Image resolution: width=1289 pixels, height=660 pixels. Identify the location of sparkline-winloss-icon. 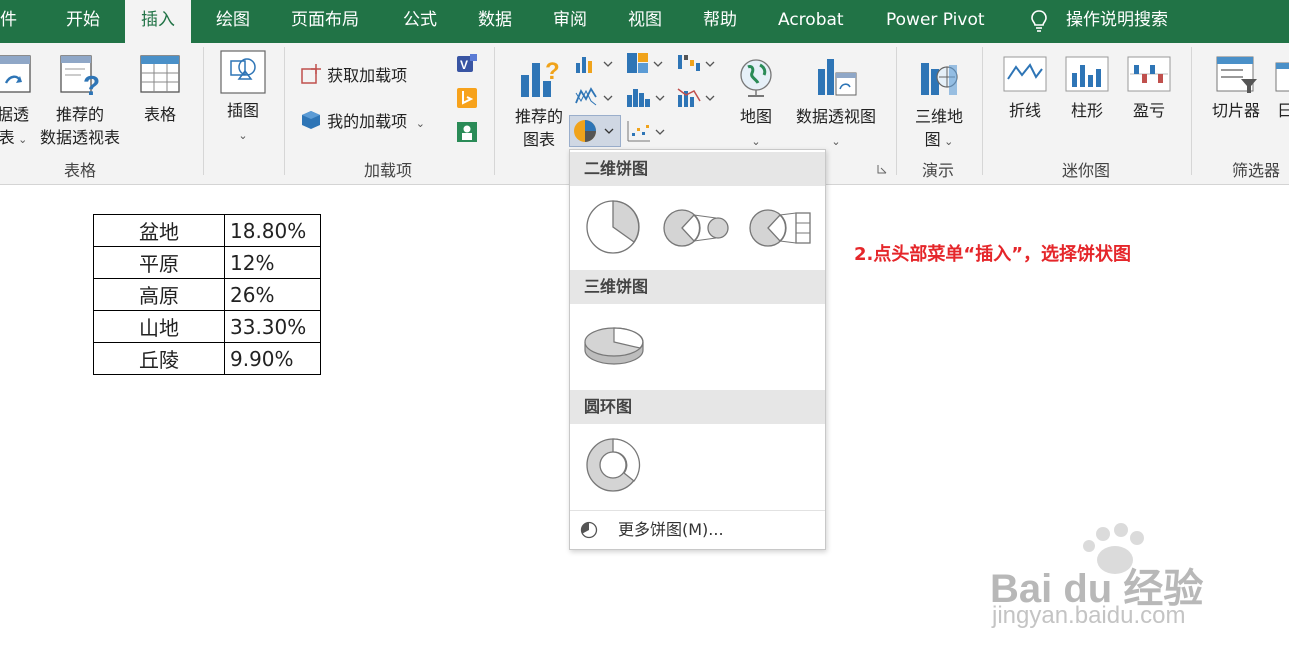
(1149, 74).